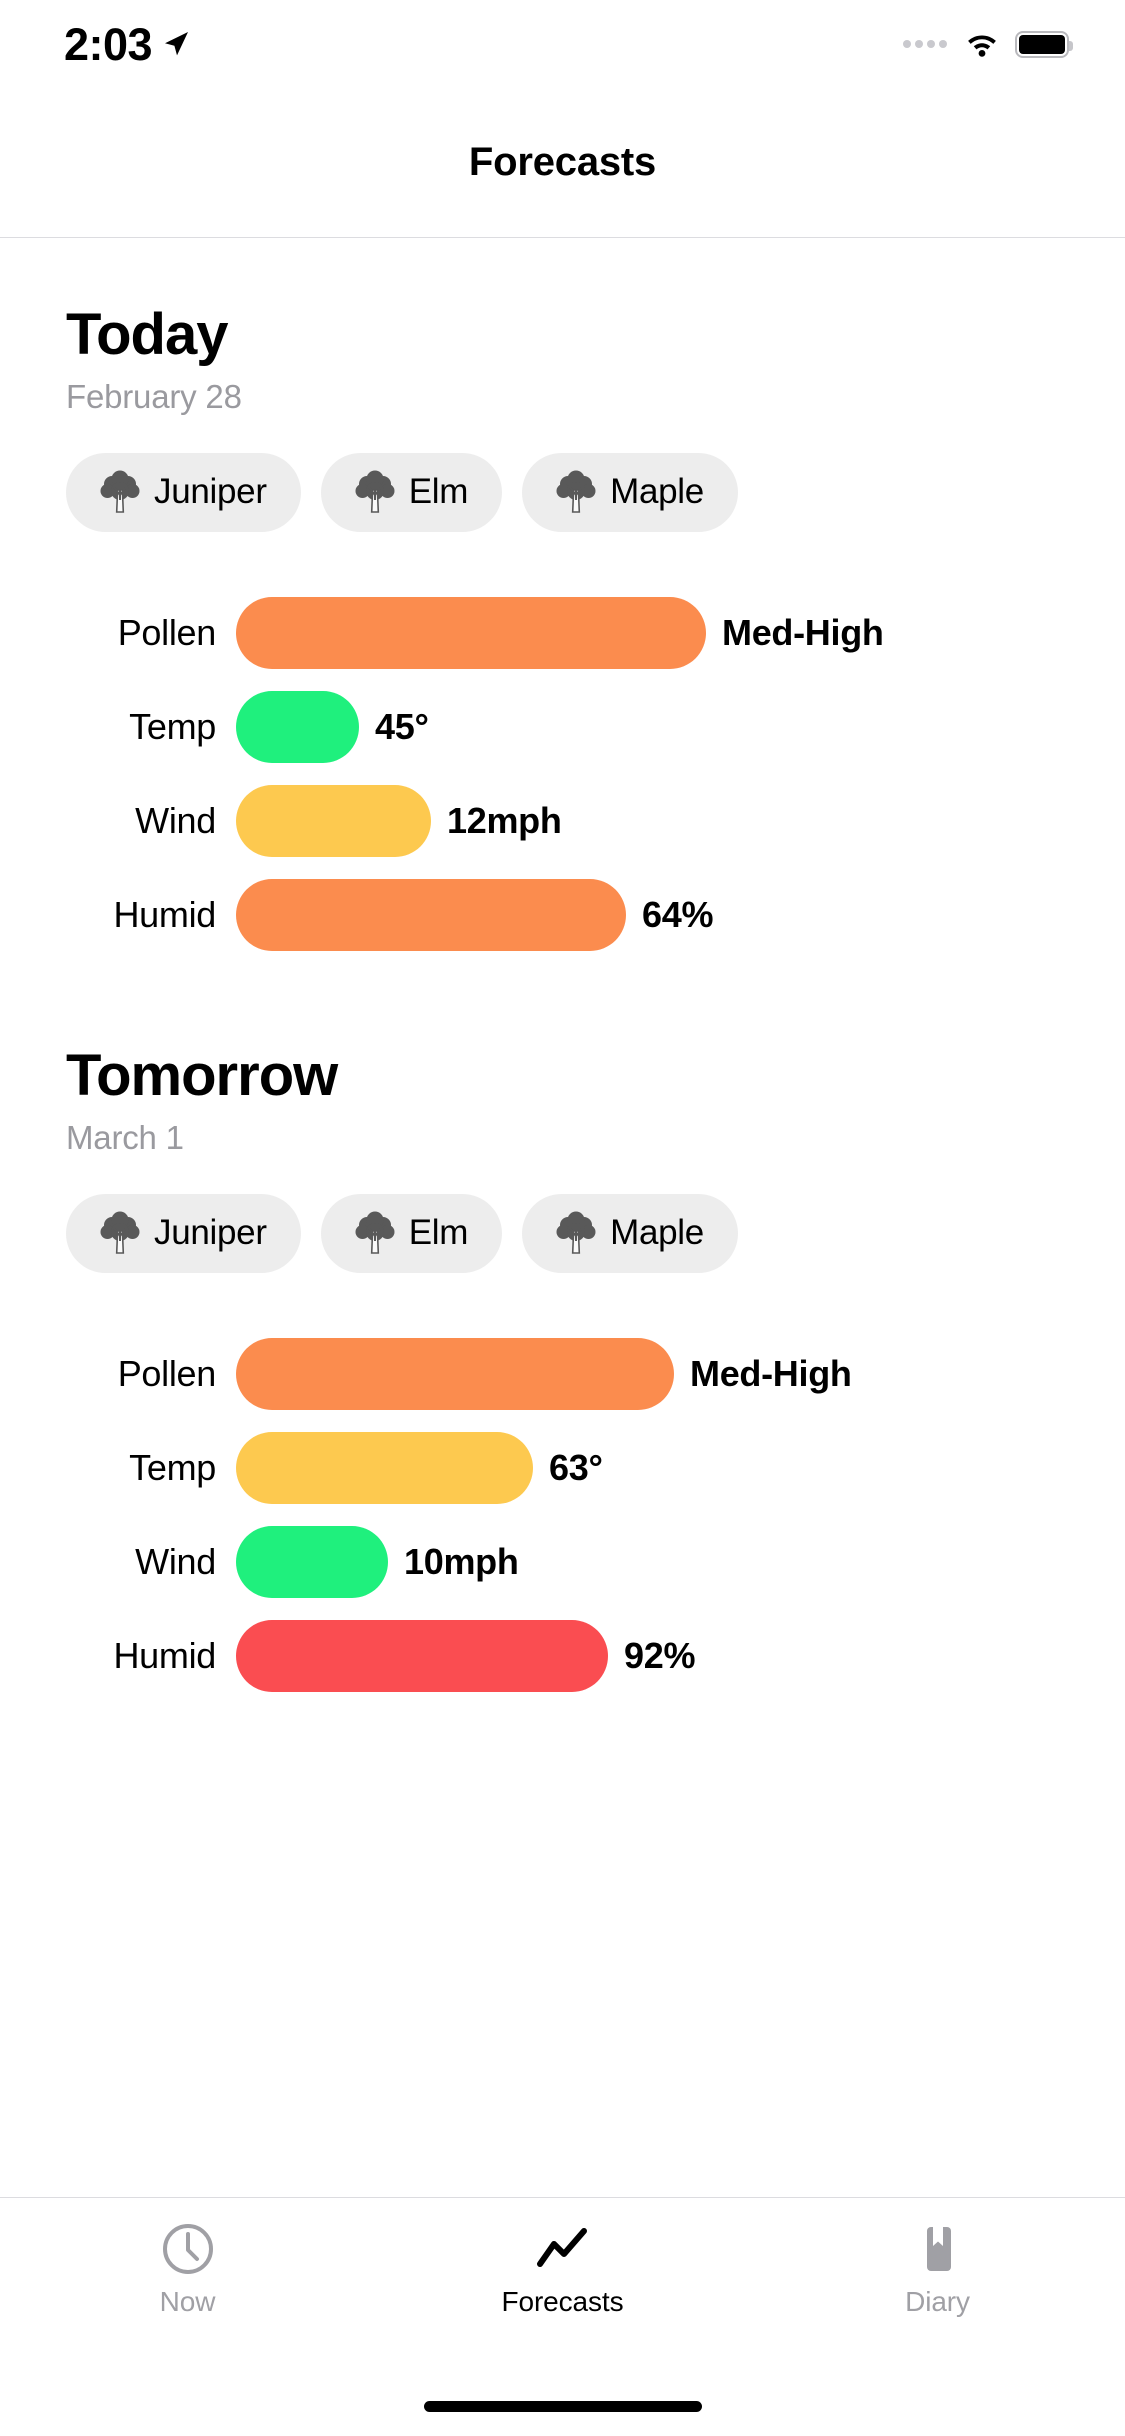 This screenshot has width=1125, height=2436. What do you see at coordinates (925, 44) in the screenshot?
I see `signal-dots-icon` at bounding box center [925, 44].